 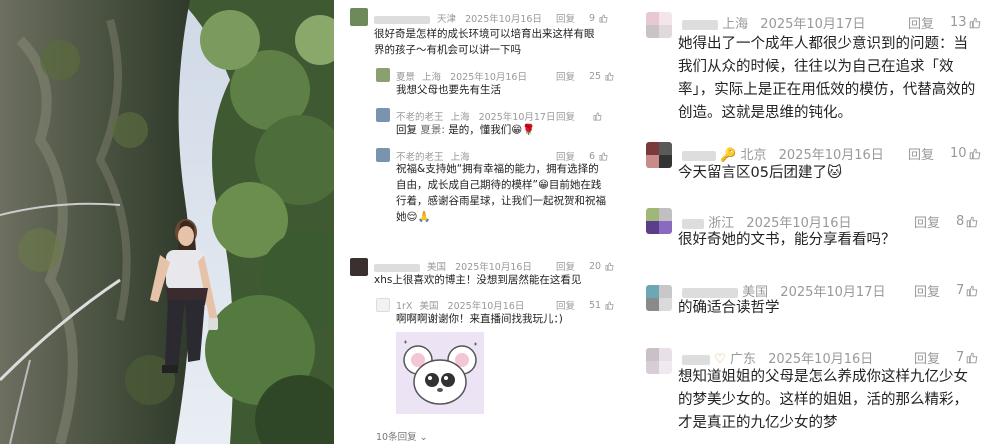 I want to click on comment-meta: ♡ 广东 2025年10月16日, so click(x=777, y=357).